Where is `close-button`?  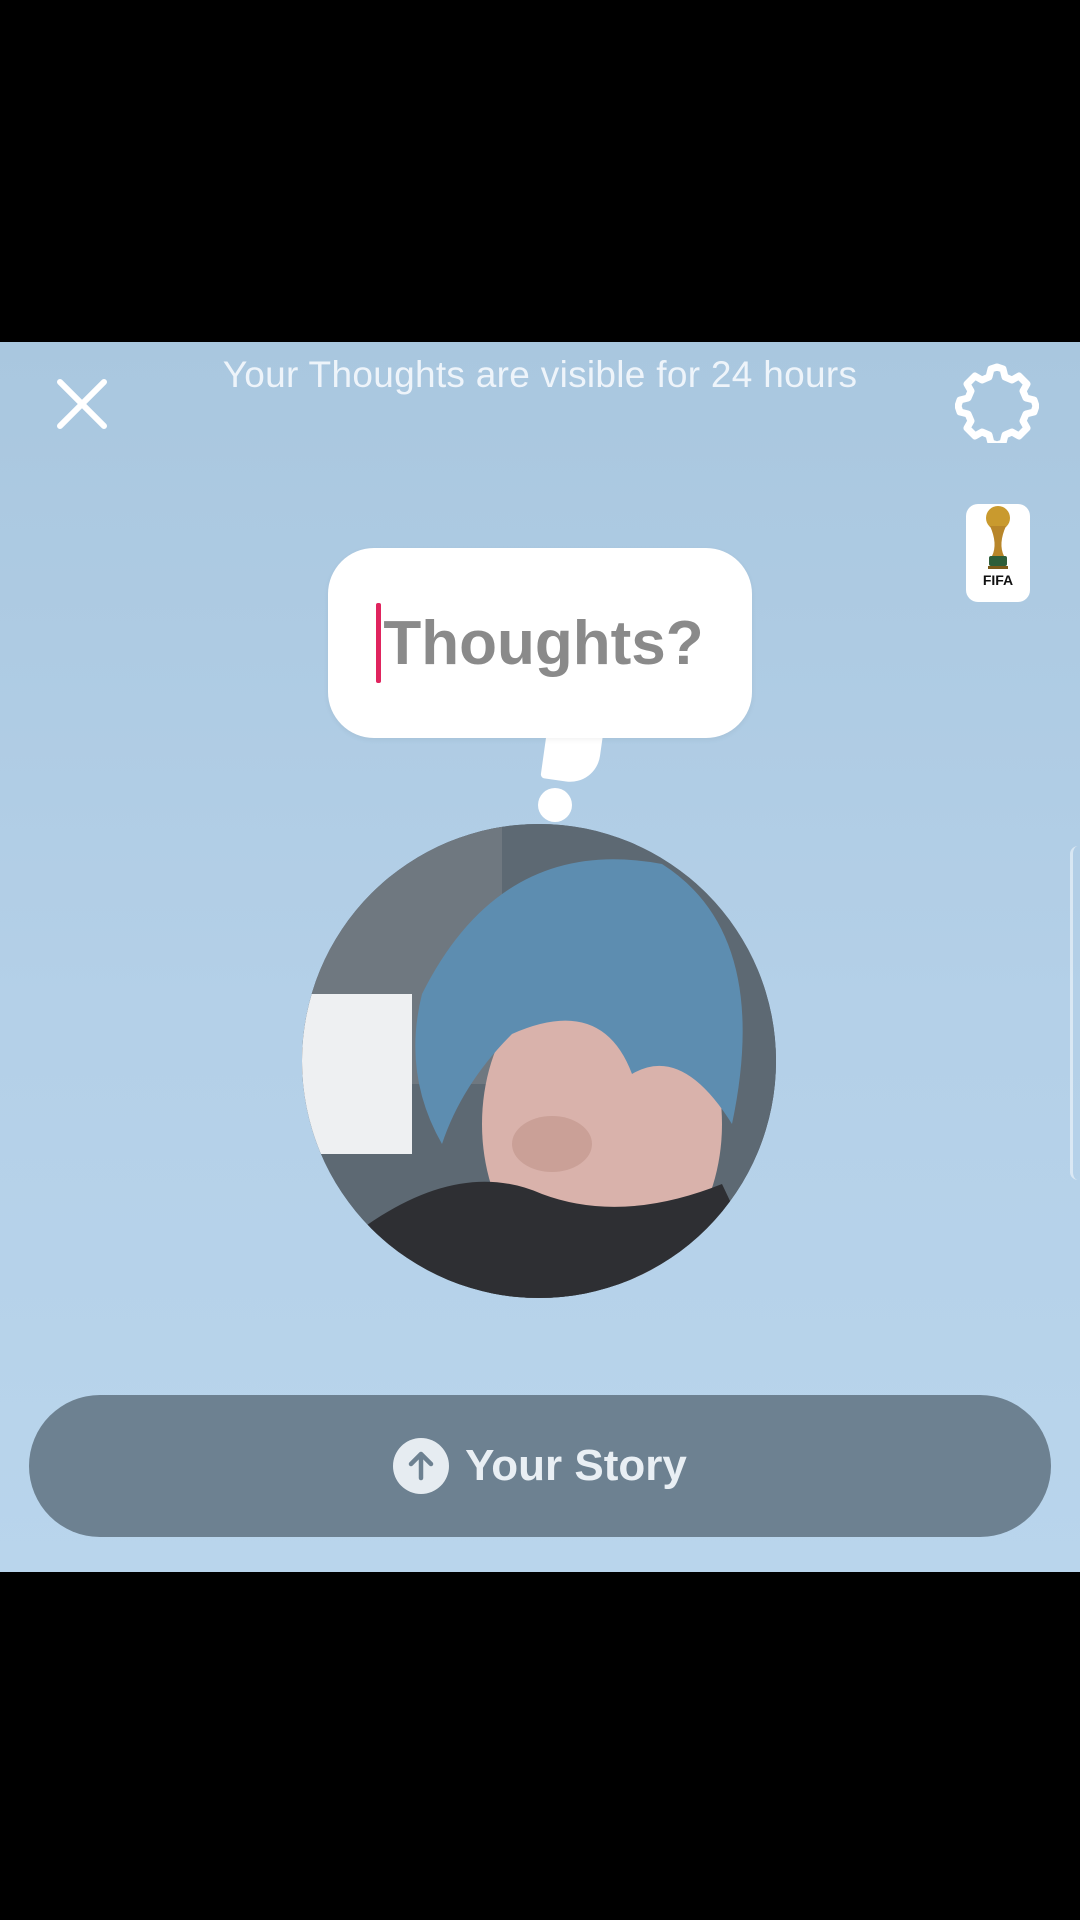
close-button is located at coordinates (82, 404).